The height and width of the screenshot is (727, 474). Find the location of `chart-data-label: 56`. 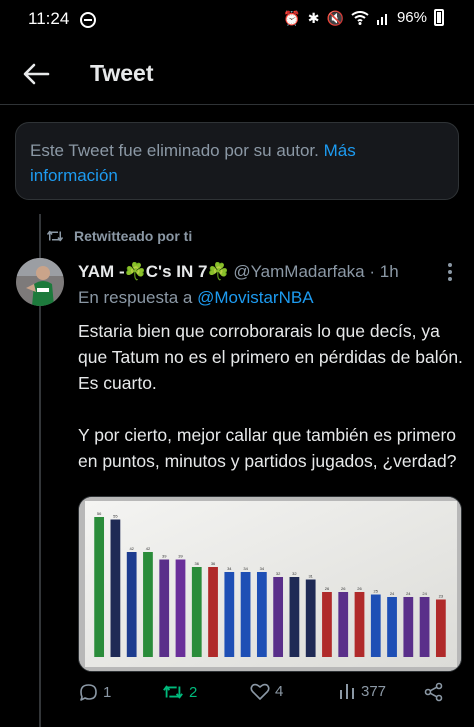

chart-data-label: 56 is located at coordinates (99, 513).